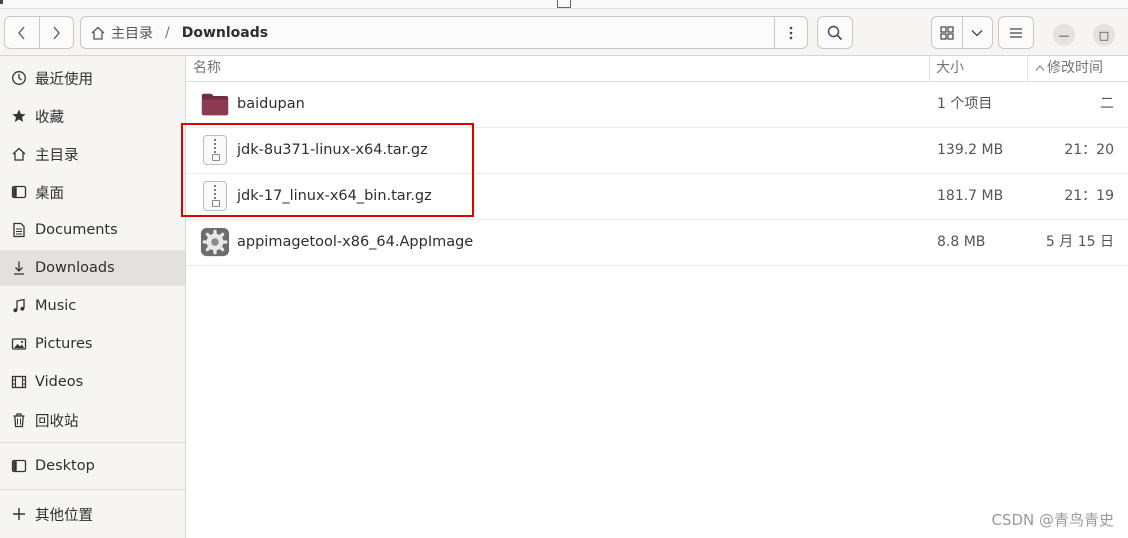 This screenshot has height=538, width=1128. What do you see at coordinates (207, 68) in the screenshot?
I see `column-name: 名称` at bounding box center [207, 68].